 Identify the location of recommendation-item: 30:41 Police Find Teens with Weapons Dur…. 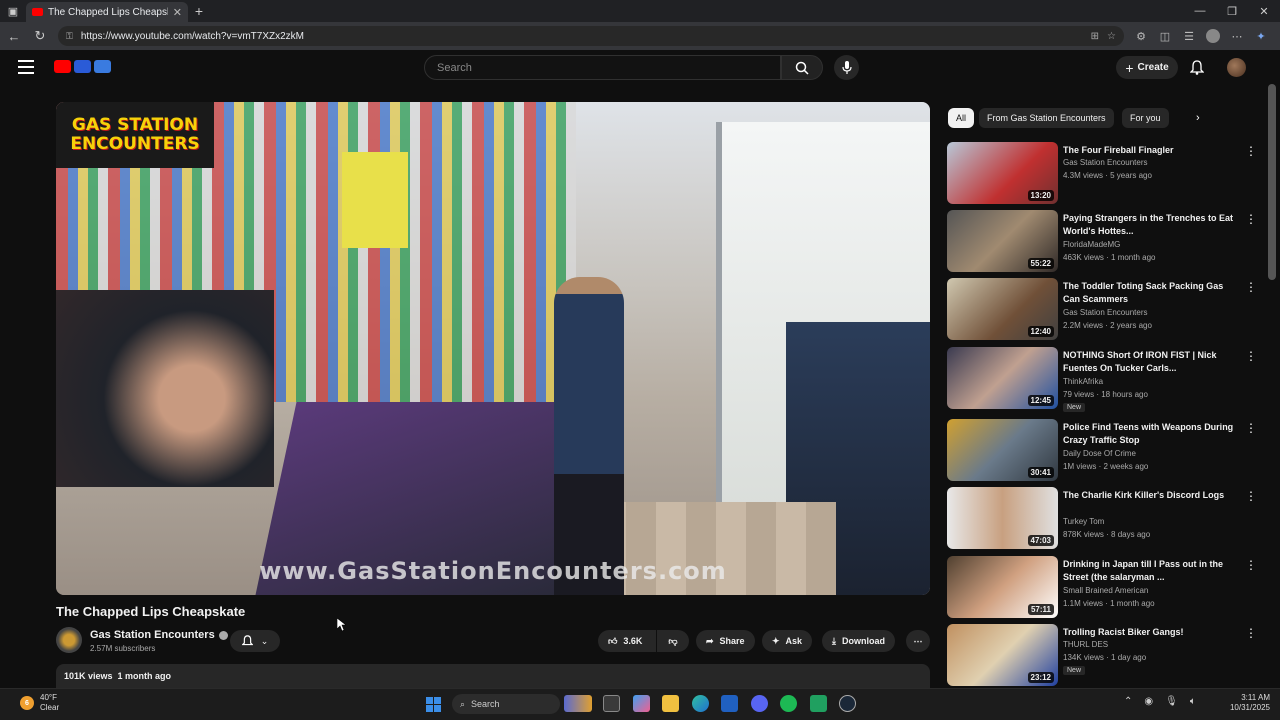
(1102, 450).